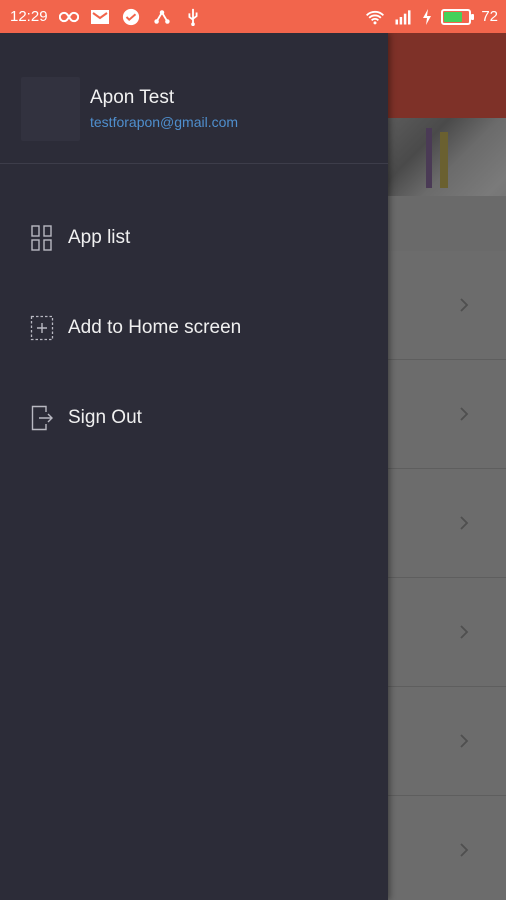  What do you see at coordinates (41, 238) in the screenshot?
I see `grid-icon` at bounding box center [41, 238].